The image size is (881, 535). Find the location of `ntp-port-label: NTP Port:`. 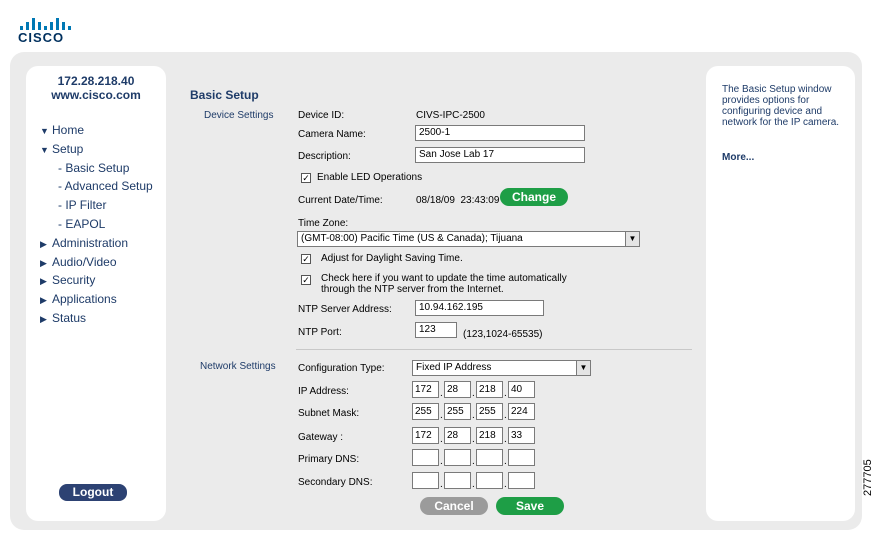

ntp-port-label: NTP Port: is located at coordinates (320, 332).